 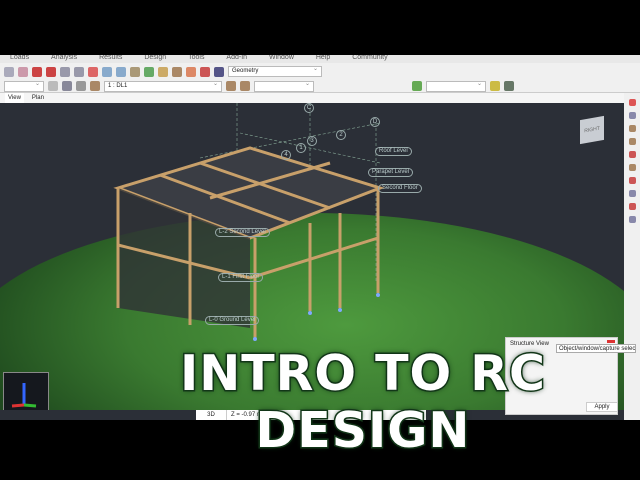 I want to click on slab-icon, so click(x=632, y=154).